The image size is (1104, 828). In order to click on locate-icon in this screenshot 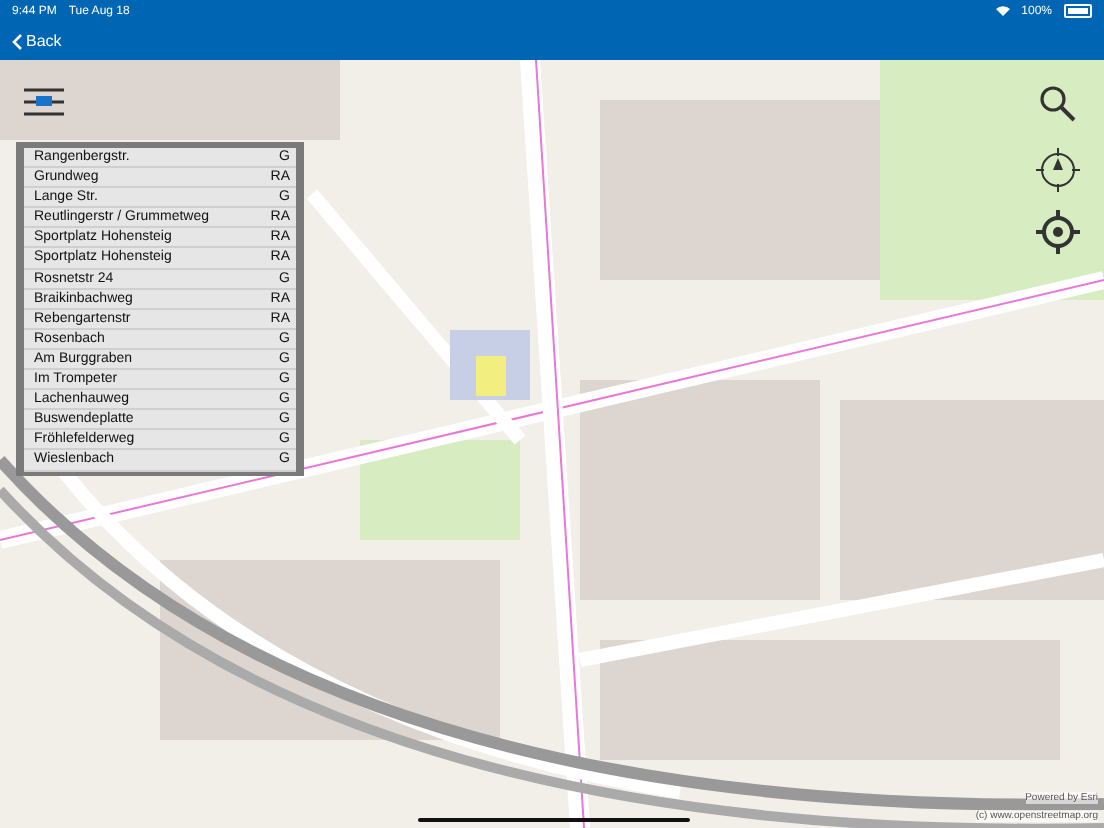, I will do `click(1058, 232)`.